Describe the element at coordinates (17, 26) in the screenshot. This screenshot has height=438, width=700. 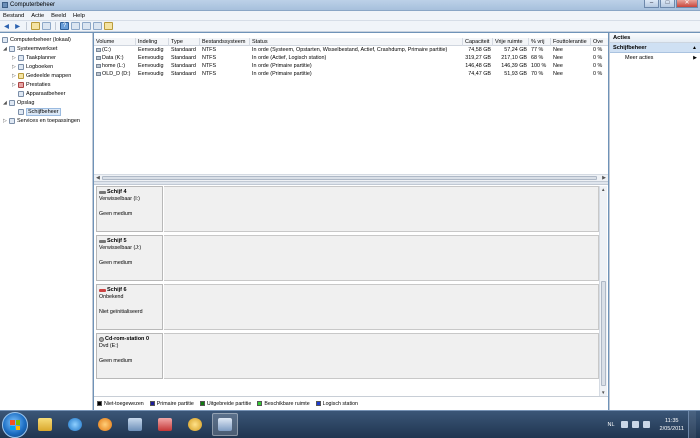
I see `forward-arrow-icon: ▶` at that location.